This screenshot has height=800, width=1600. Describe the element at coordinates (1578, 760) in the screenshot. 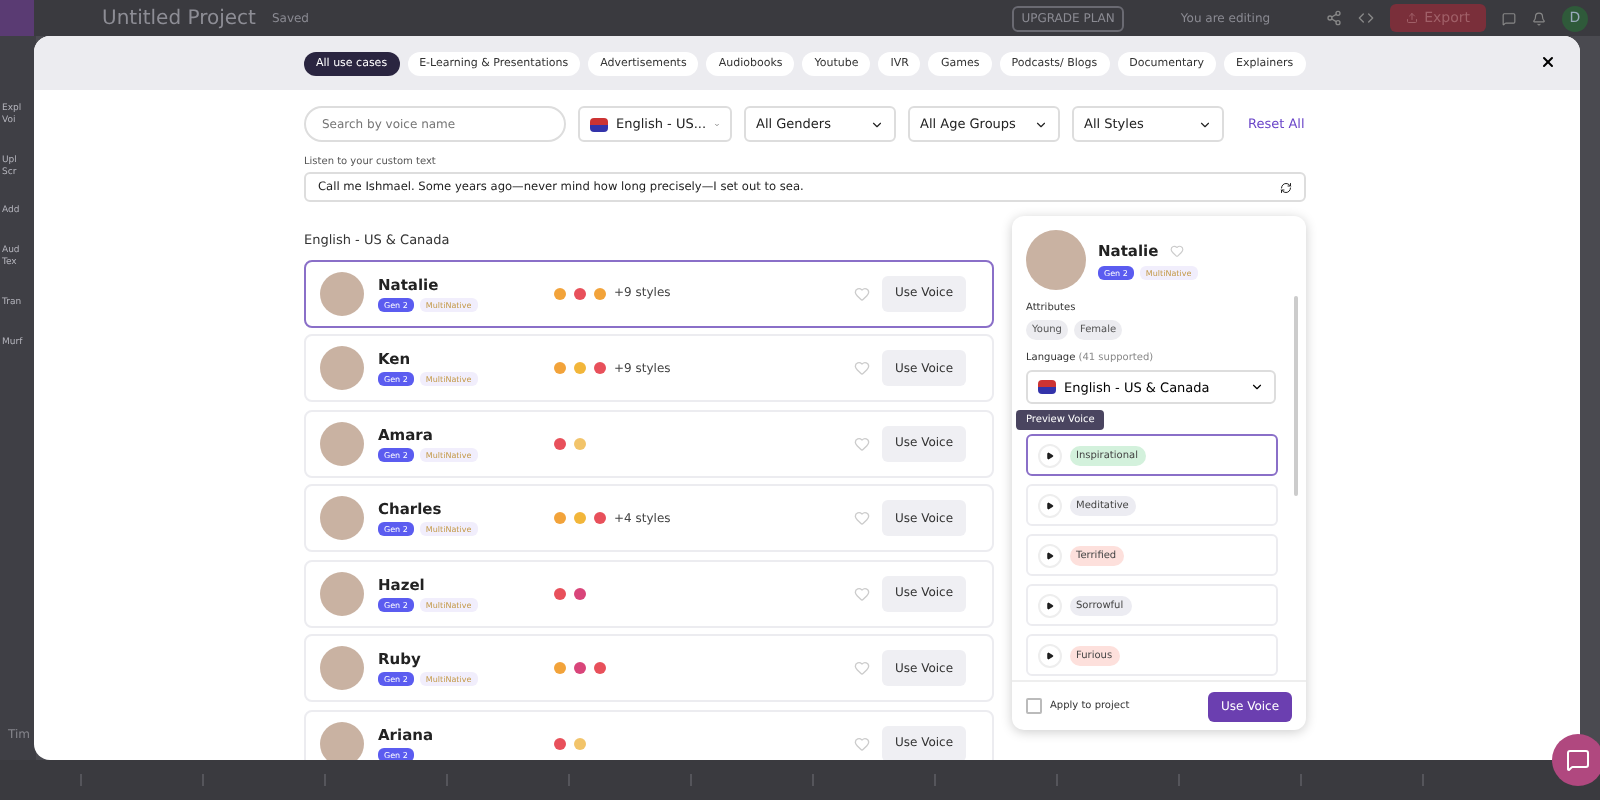

I see `chat-icon` at that location.